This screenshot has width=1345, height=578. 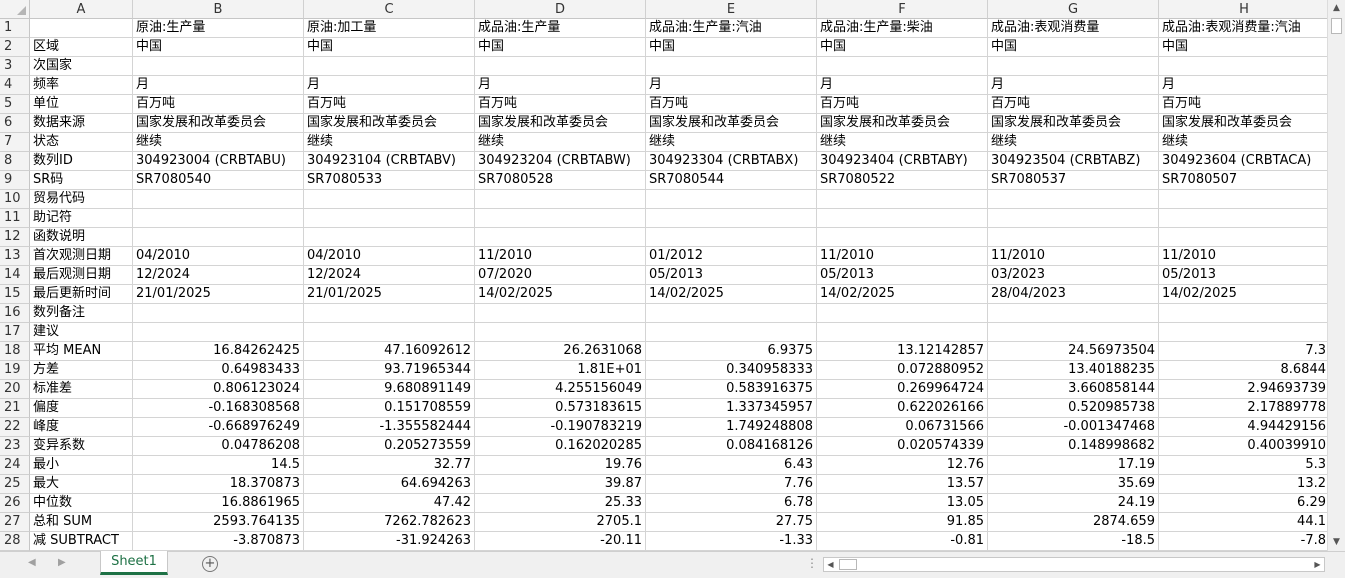 I want to click on cell-d19: 1.81E+01, so click(x=560, y=370).